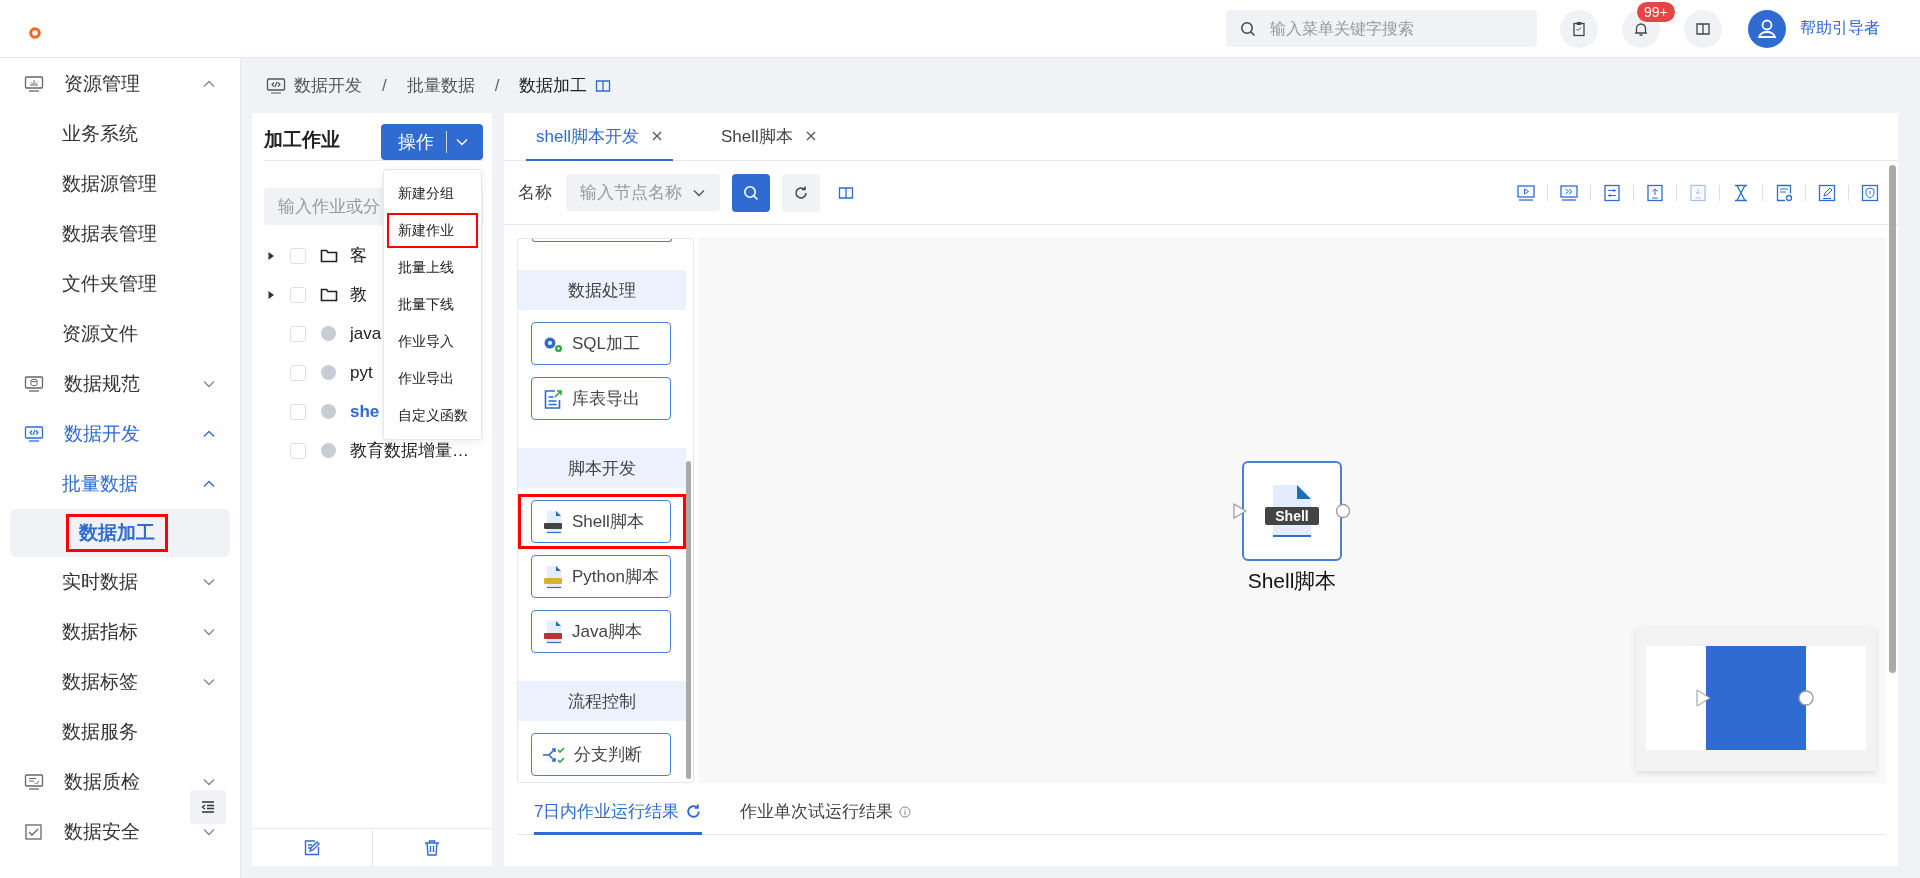  What do you see at coordinates (643, 192) in the screenshot?
I see `node-name-select: 输入节点名称` at bounding box center [643, 192].